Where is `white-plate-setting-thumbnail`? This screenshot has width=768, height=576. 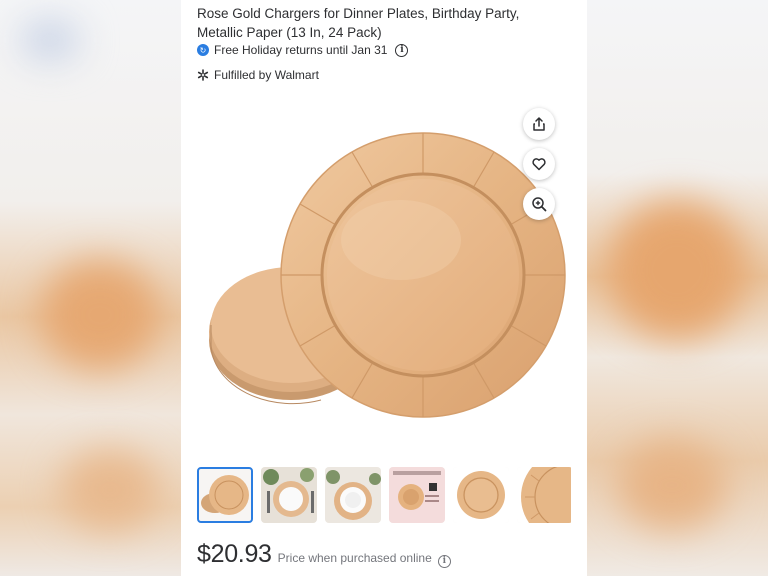 white-plate-setting-thumbnail is located at coordinates (353, 495).